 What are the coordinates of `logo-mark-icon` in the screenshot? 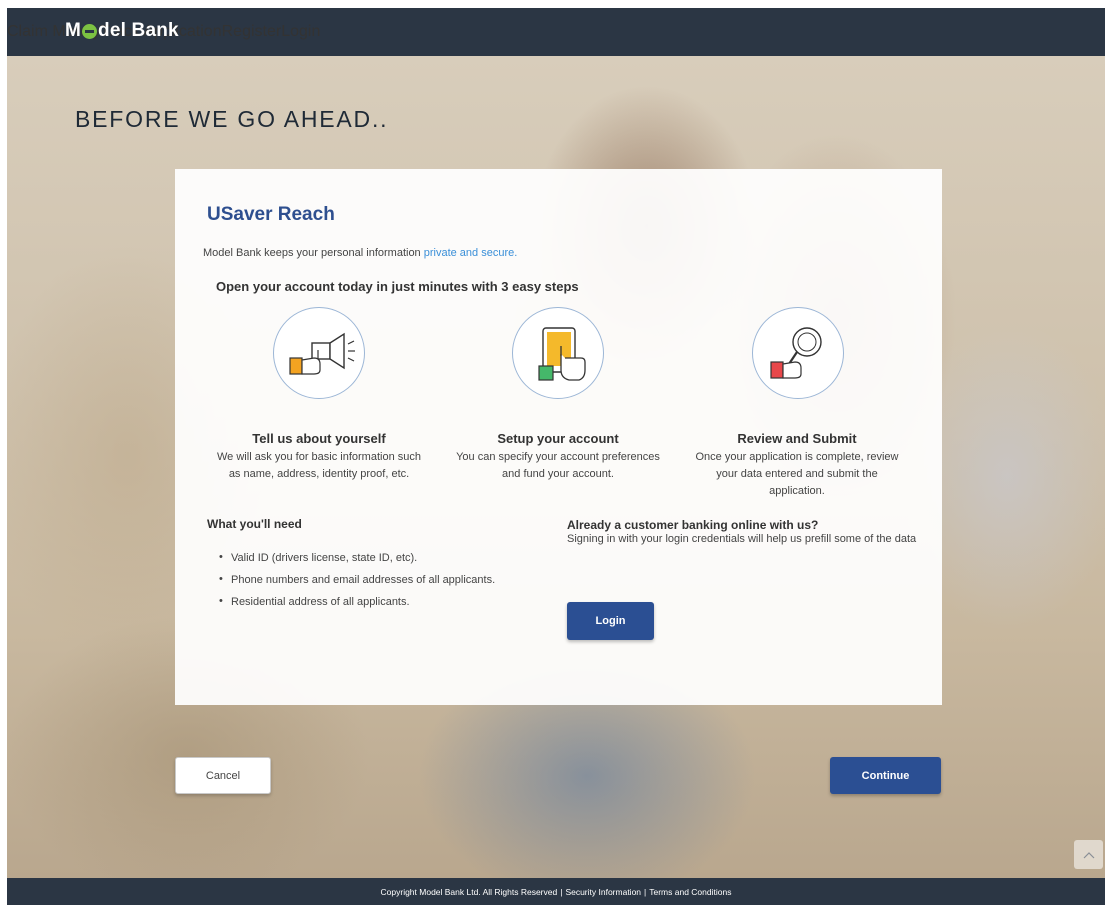 It's located at (90, 31).